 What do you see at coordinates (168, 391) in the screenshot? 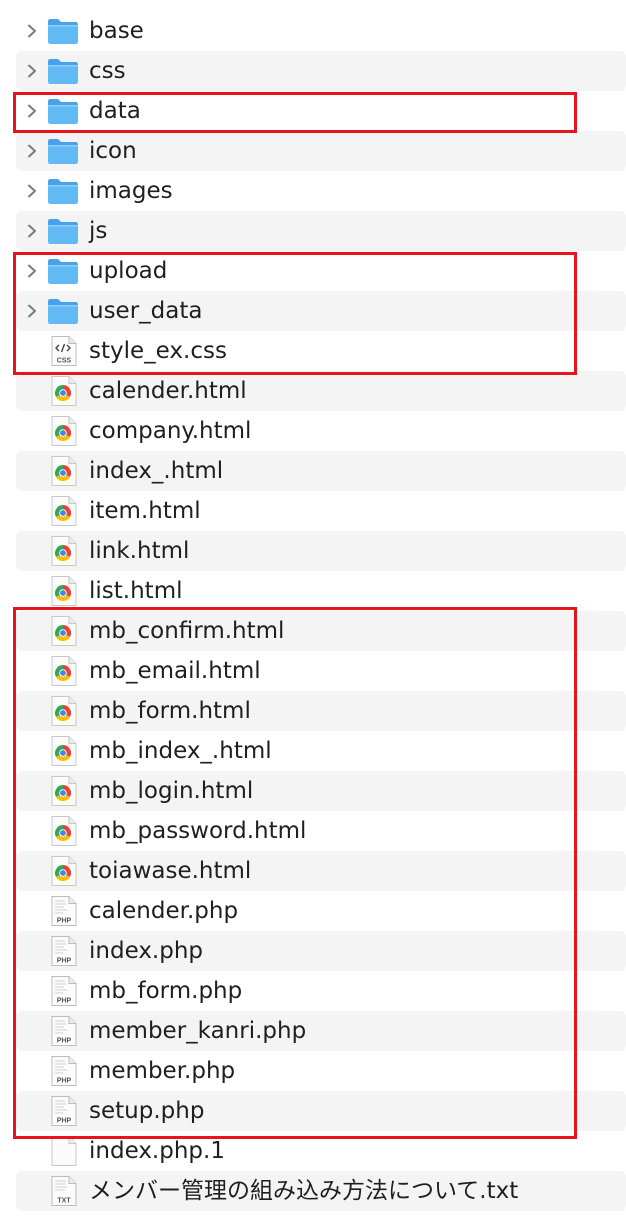
I see `file-name: calender.html` at bounding box center [168, 391].